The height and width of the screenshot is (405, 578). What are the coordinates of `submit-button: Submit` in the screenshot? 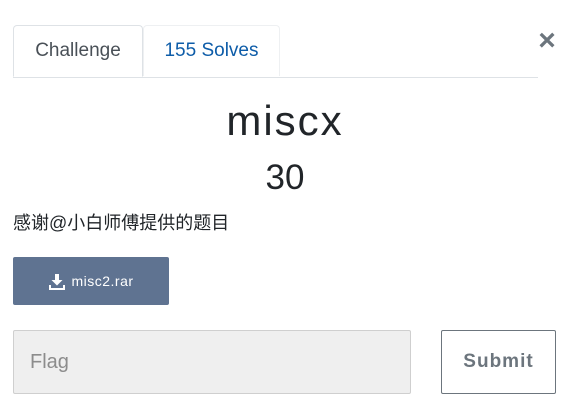 It's located at (498, 362).